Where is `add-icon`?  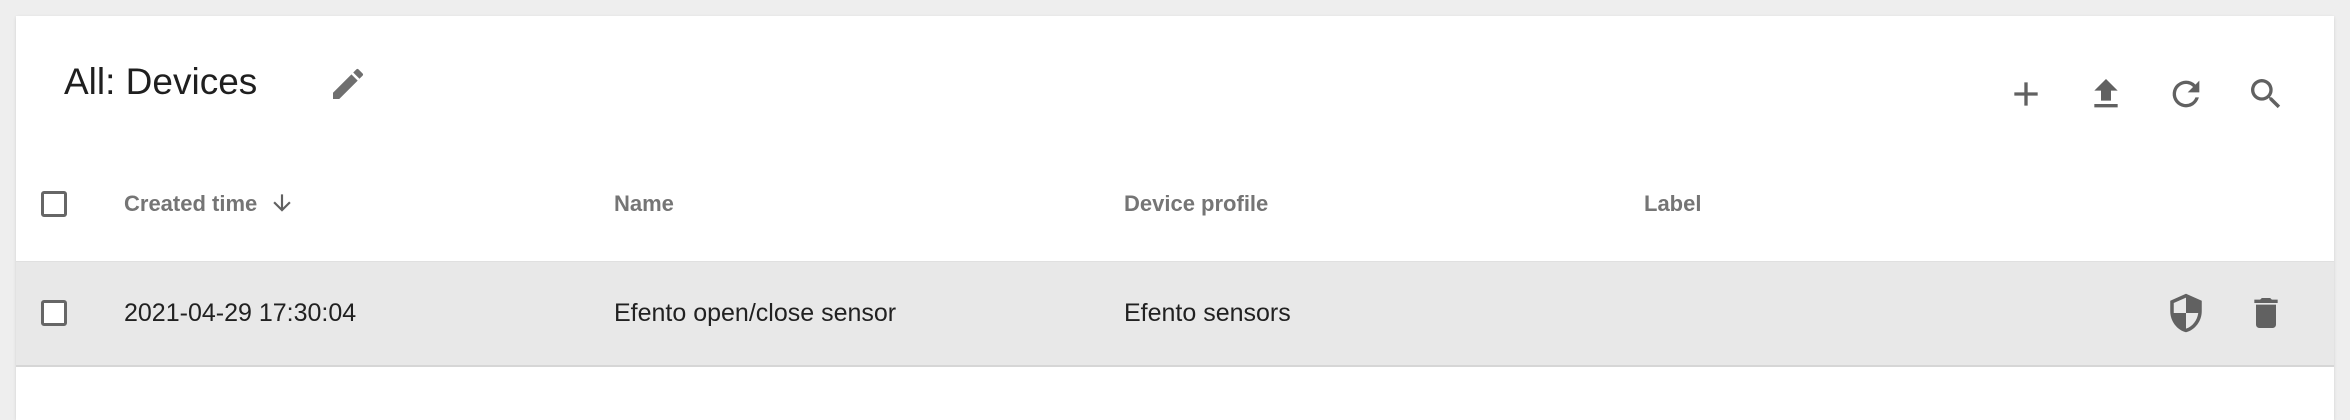
add-icon is located at coordinates (2026, 94).